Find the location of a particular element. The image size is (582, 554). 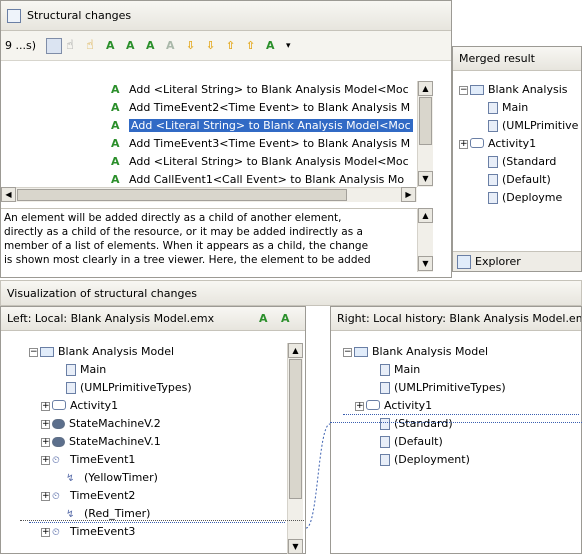

next-change-icon: ⇩ is located at coordinates (194, 46).